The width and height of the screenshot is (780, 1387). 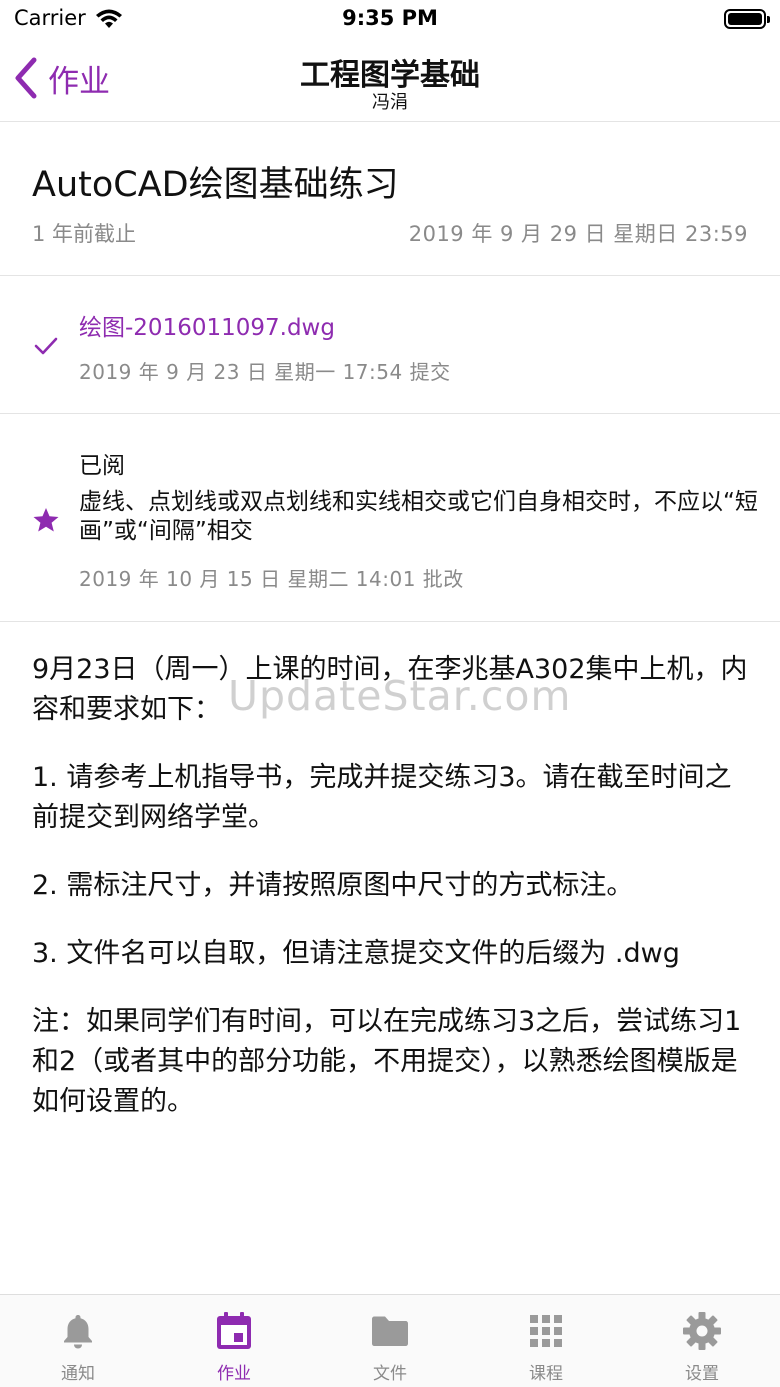 I want to click on grade-comment: 虚线、点划线或双点划线和实线相交或它们自身相交时，不应以“短画”或“间隔”相交, so click(x=418, y=516).